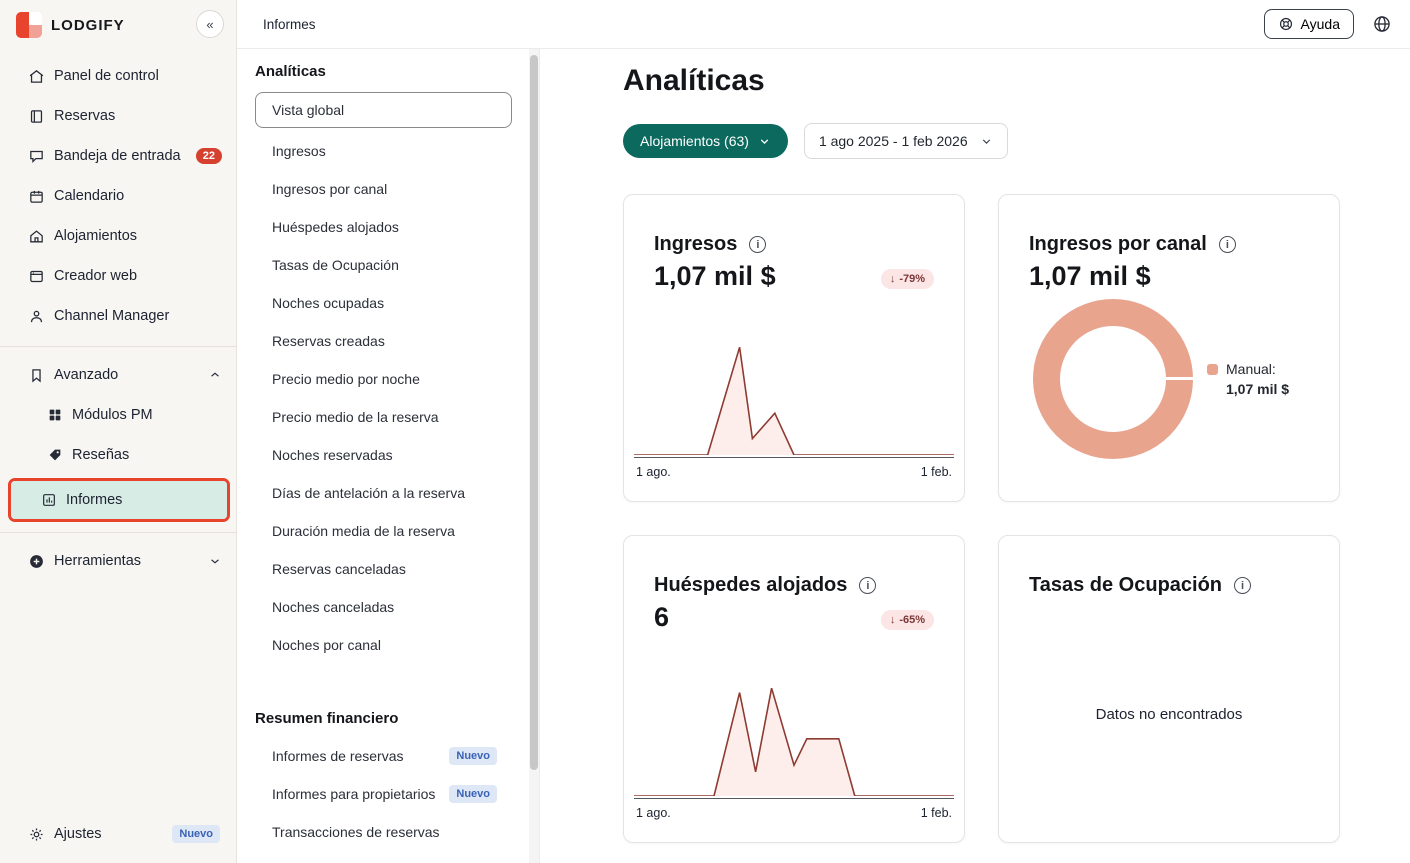 The height and width of the screenshot is (863, 1410). Describe the element at coordinates (397, 493) in the screenshot. I see `subnav-item-dias-de-antelacion: Días de antelación a la reserva` at that location.